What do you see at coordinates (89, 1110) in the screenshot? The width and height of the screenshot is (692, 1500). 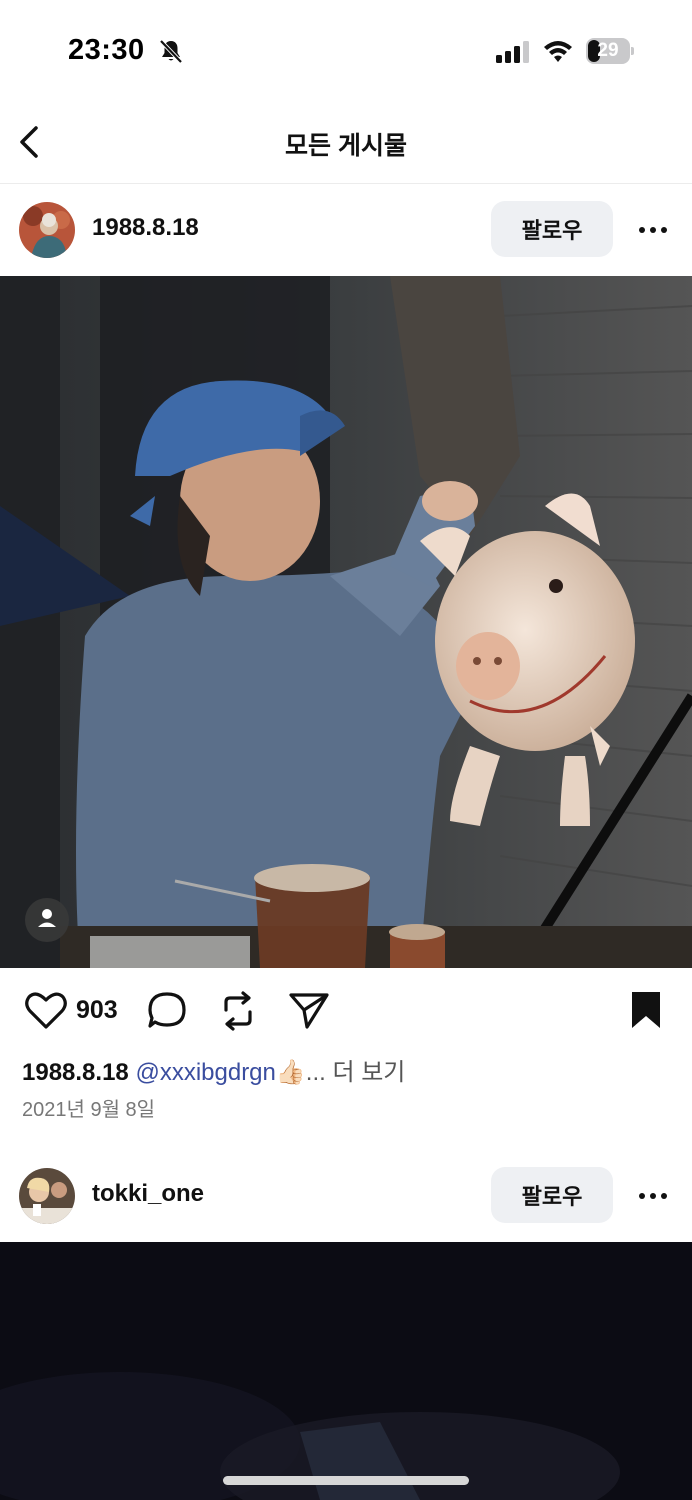 I see `post-date: 2021년 9월 8일` at bounding box center [89, 1110].